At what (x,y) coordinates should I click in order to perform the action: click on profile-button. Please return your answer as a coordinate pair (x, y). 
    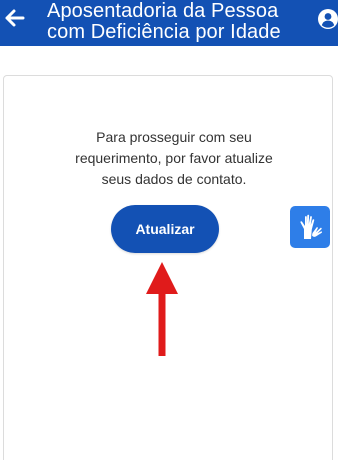
    Looking at the image, I should click on (328, 19).